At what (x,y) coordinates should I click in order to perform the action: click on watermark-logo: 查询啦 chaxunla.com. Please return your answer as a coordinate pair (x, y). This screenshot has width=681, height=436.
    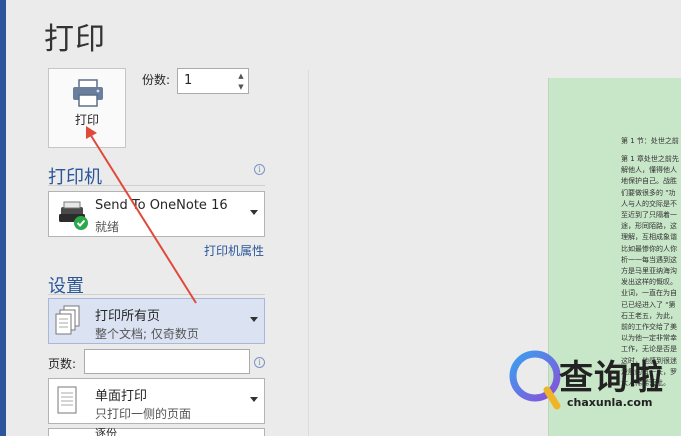
    Looking at the image, I should click on (592, 381).